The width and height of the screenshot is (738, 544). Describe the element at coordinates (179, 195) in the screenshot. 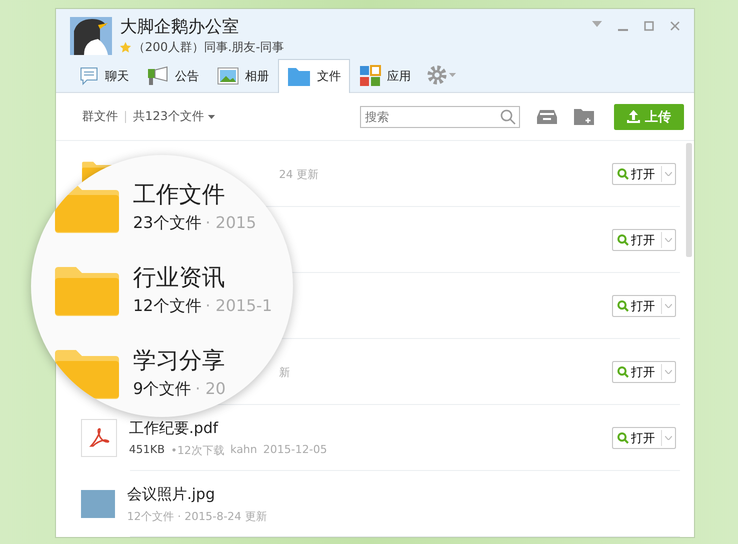

I see `folder-name: 工作文件` at that location.